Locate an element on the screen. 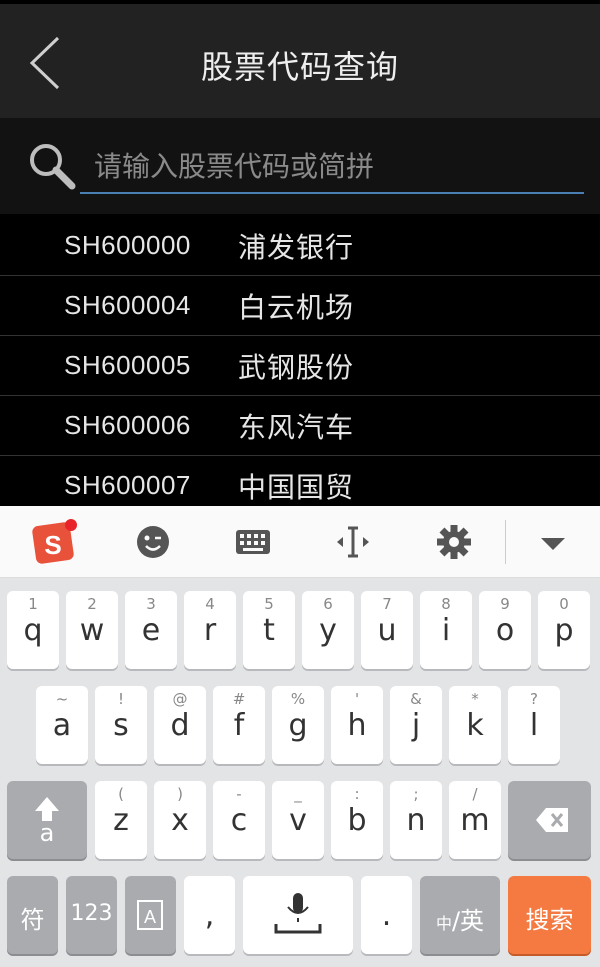 The height and width of the screenshot is (967, 600). key-h: ' h is located at coordinates (357, 725).